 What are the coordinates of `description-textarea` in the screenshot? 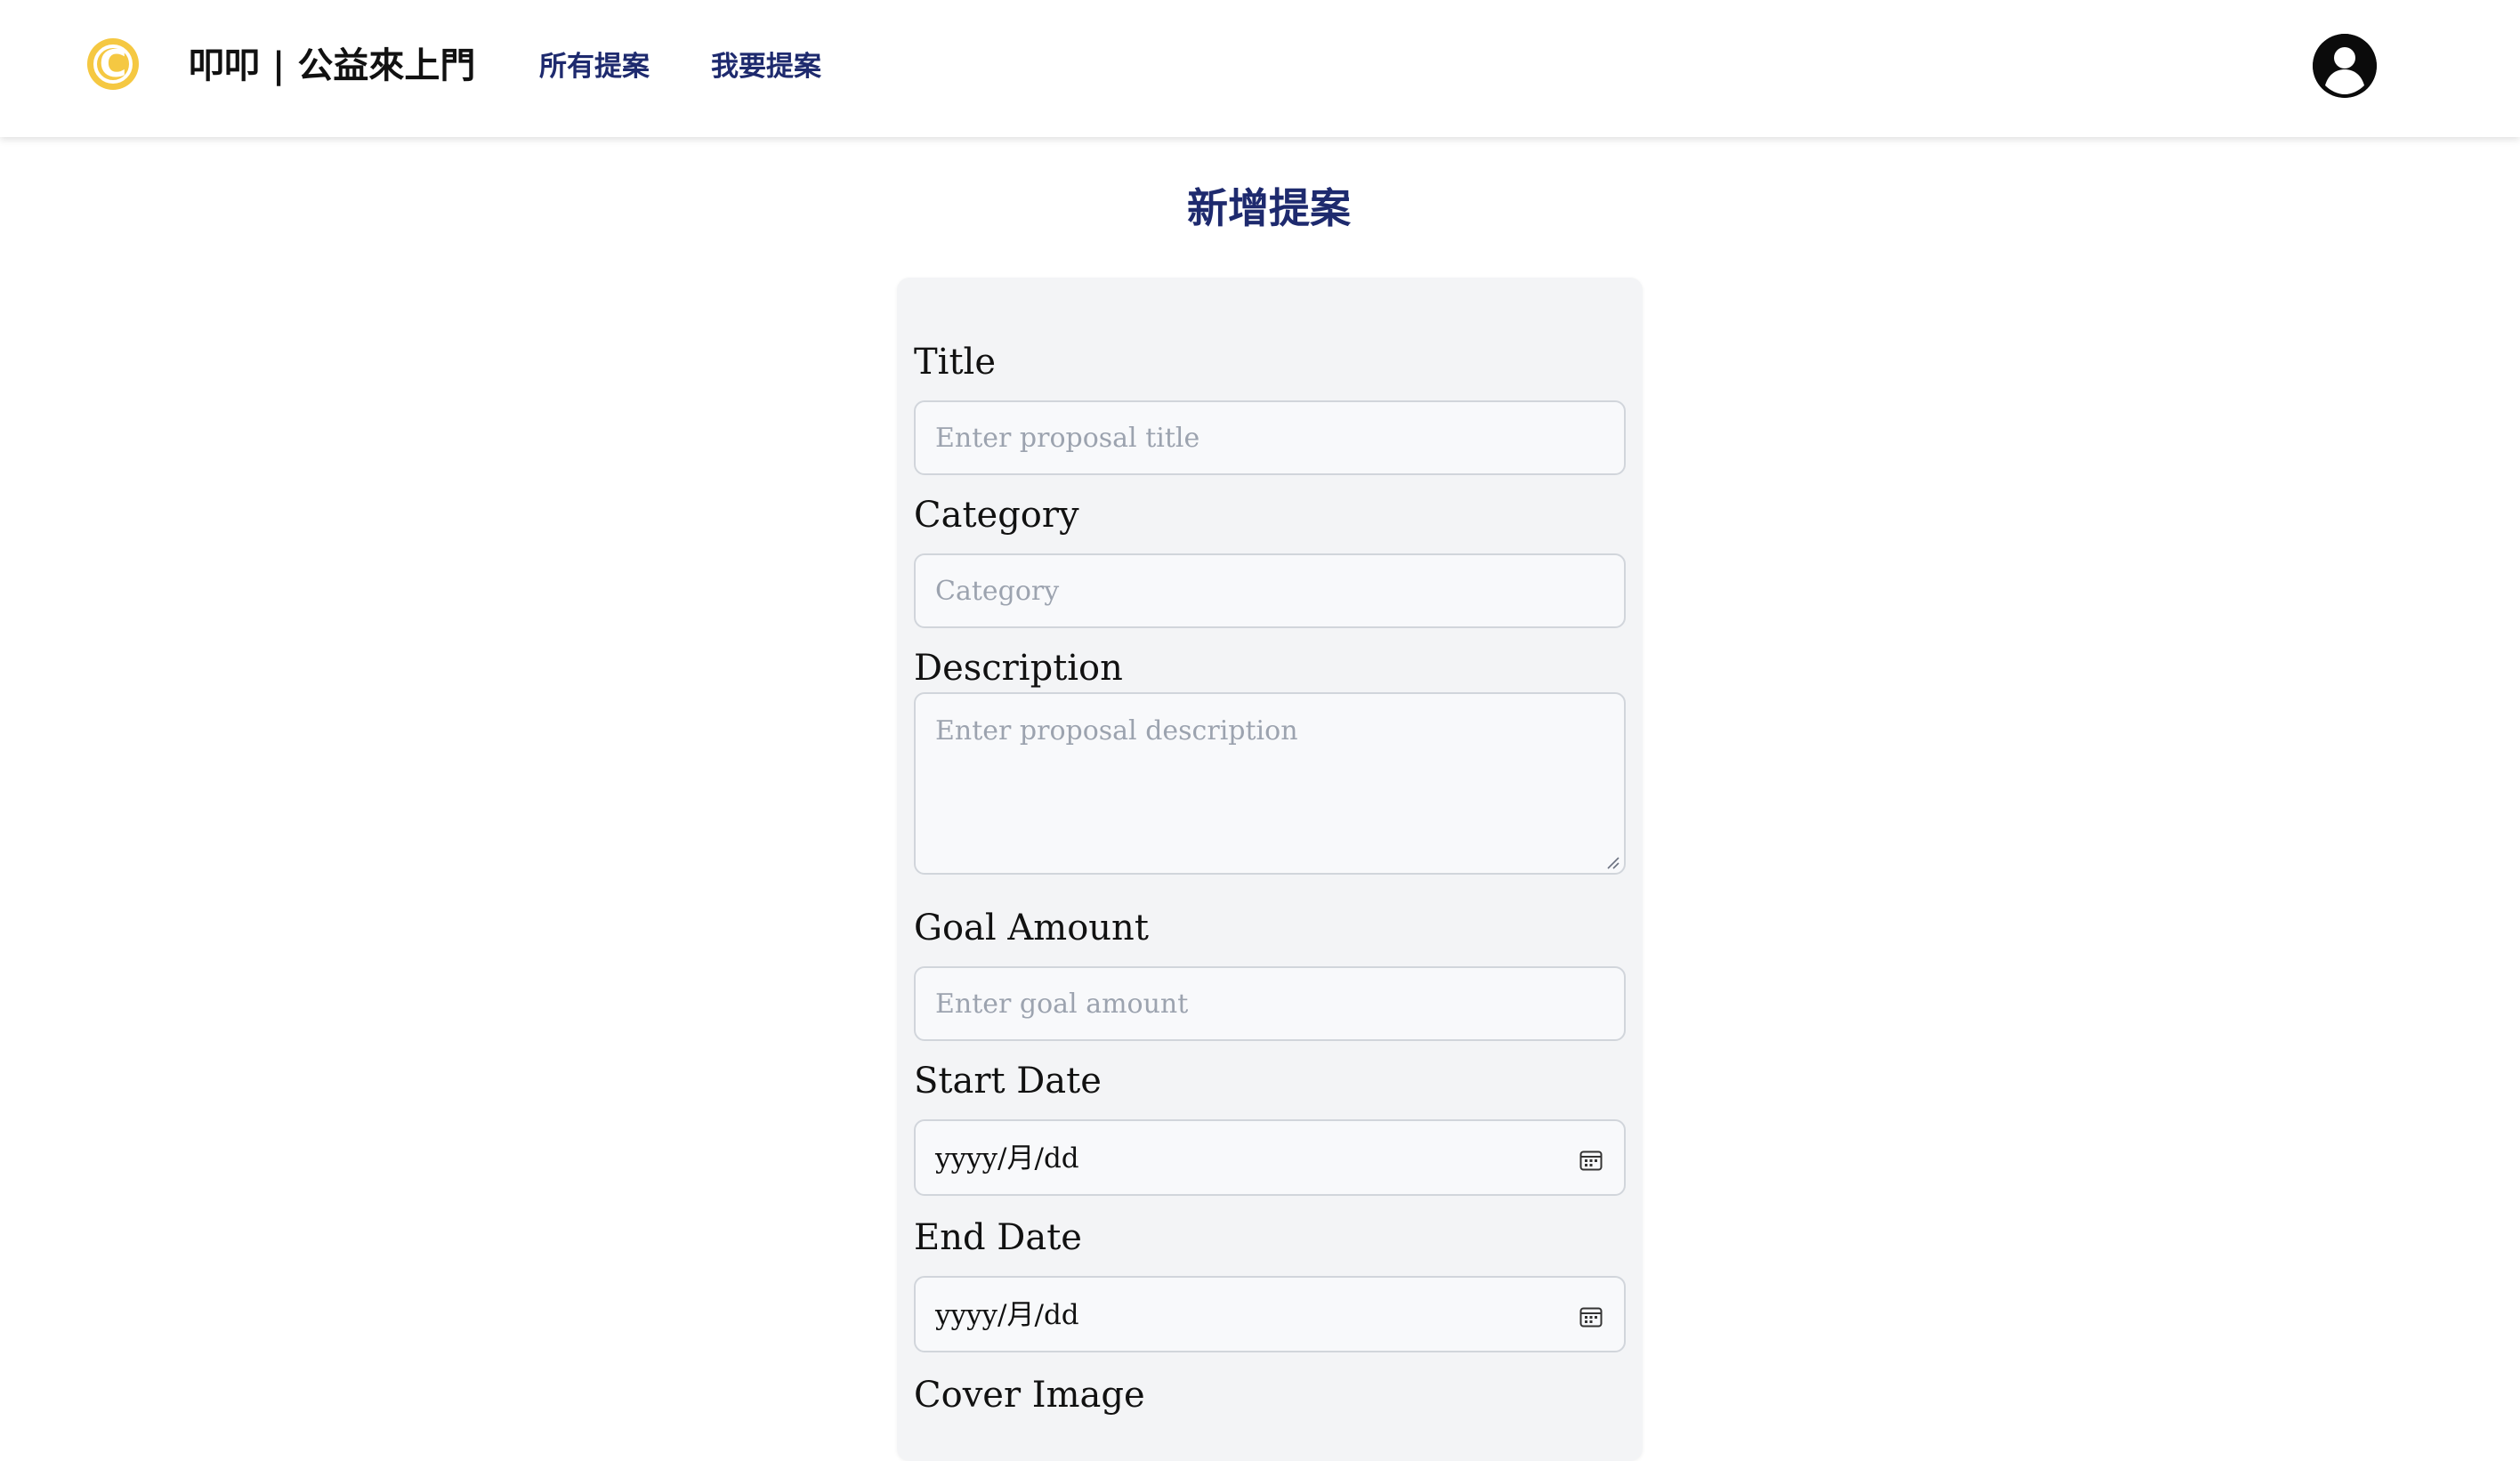 It's located at (1270, 784).